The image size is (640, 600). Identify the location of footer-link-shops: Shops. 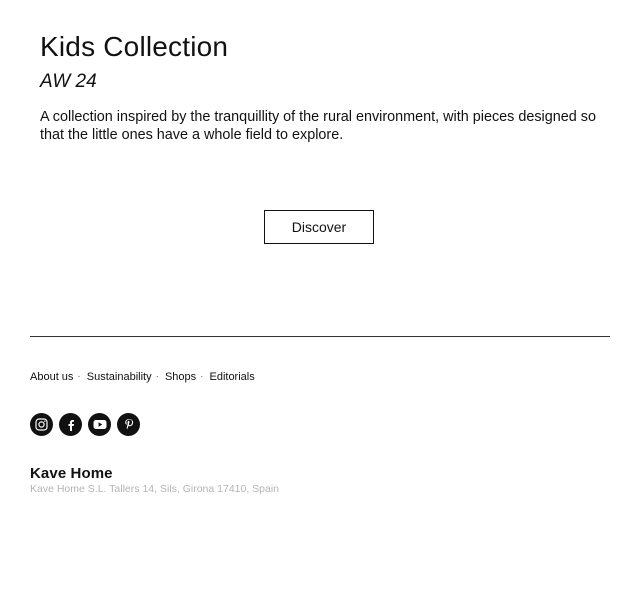
(180, 377).